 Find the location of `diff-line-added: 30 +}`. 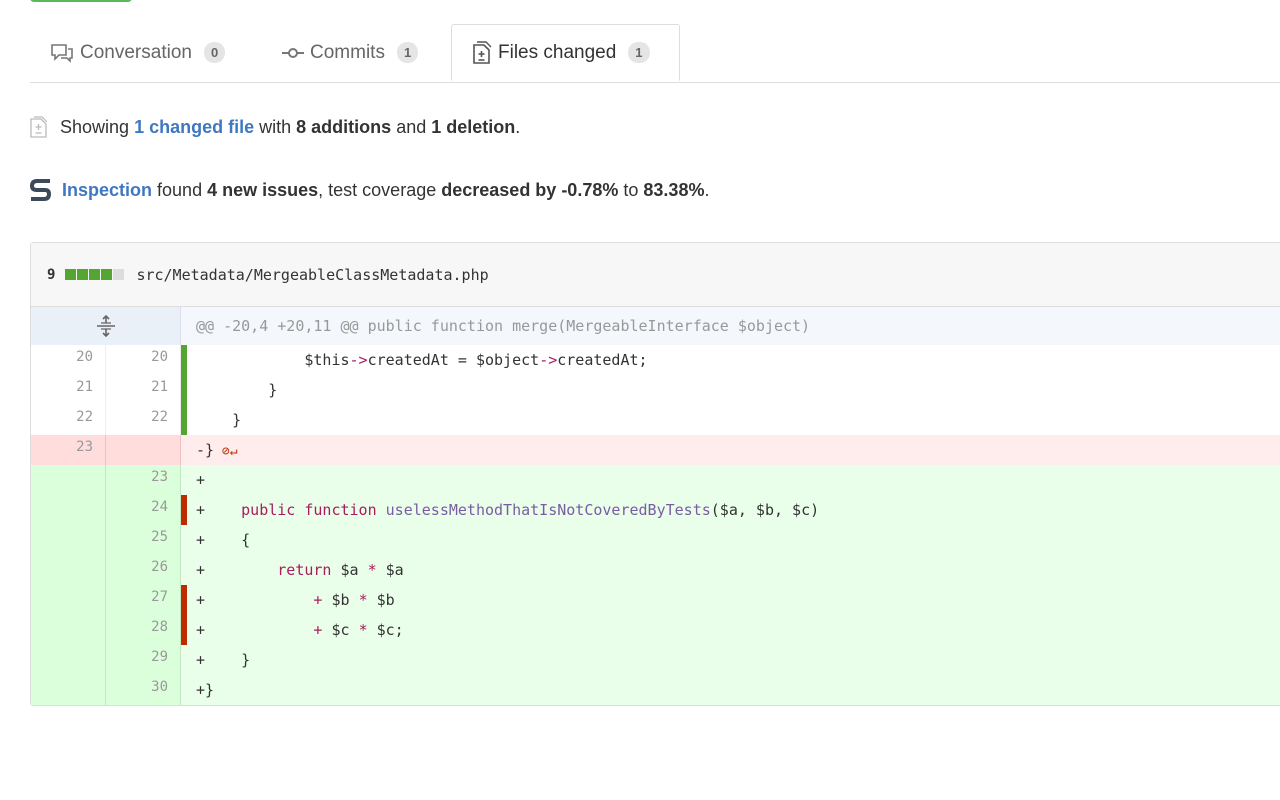

diff-line-added: 30 +} is located at coordinates (655, 690).